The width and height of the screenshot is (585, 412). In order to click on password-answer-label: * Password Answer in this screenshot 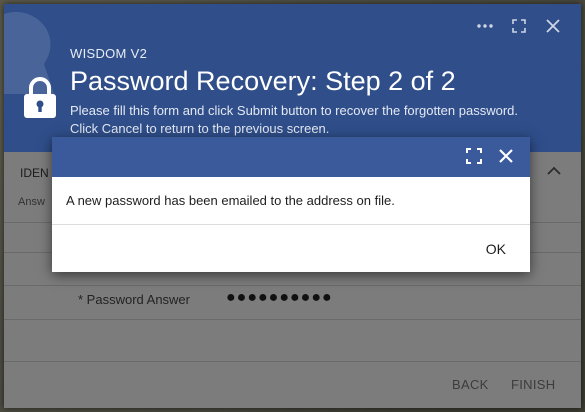, I will do `click(134, 299)`.